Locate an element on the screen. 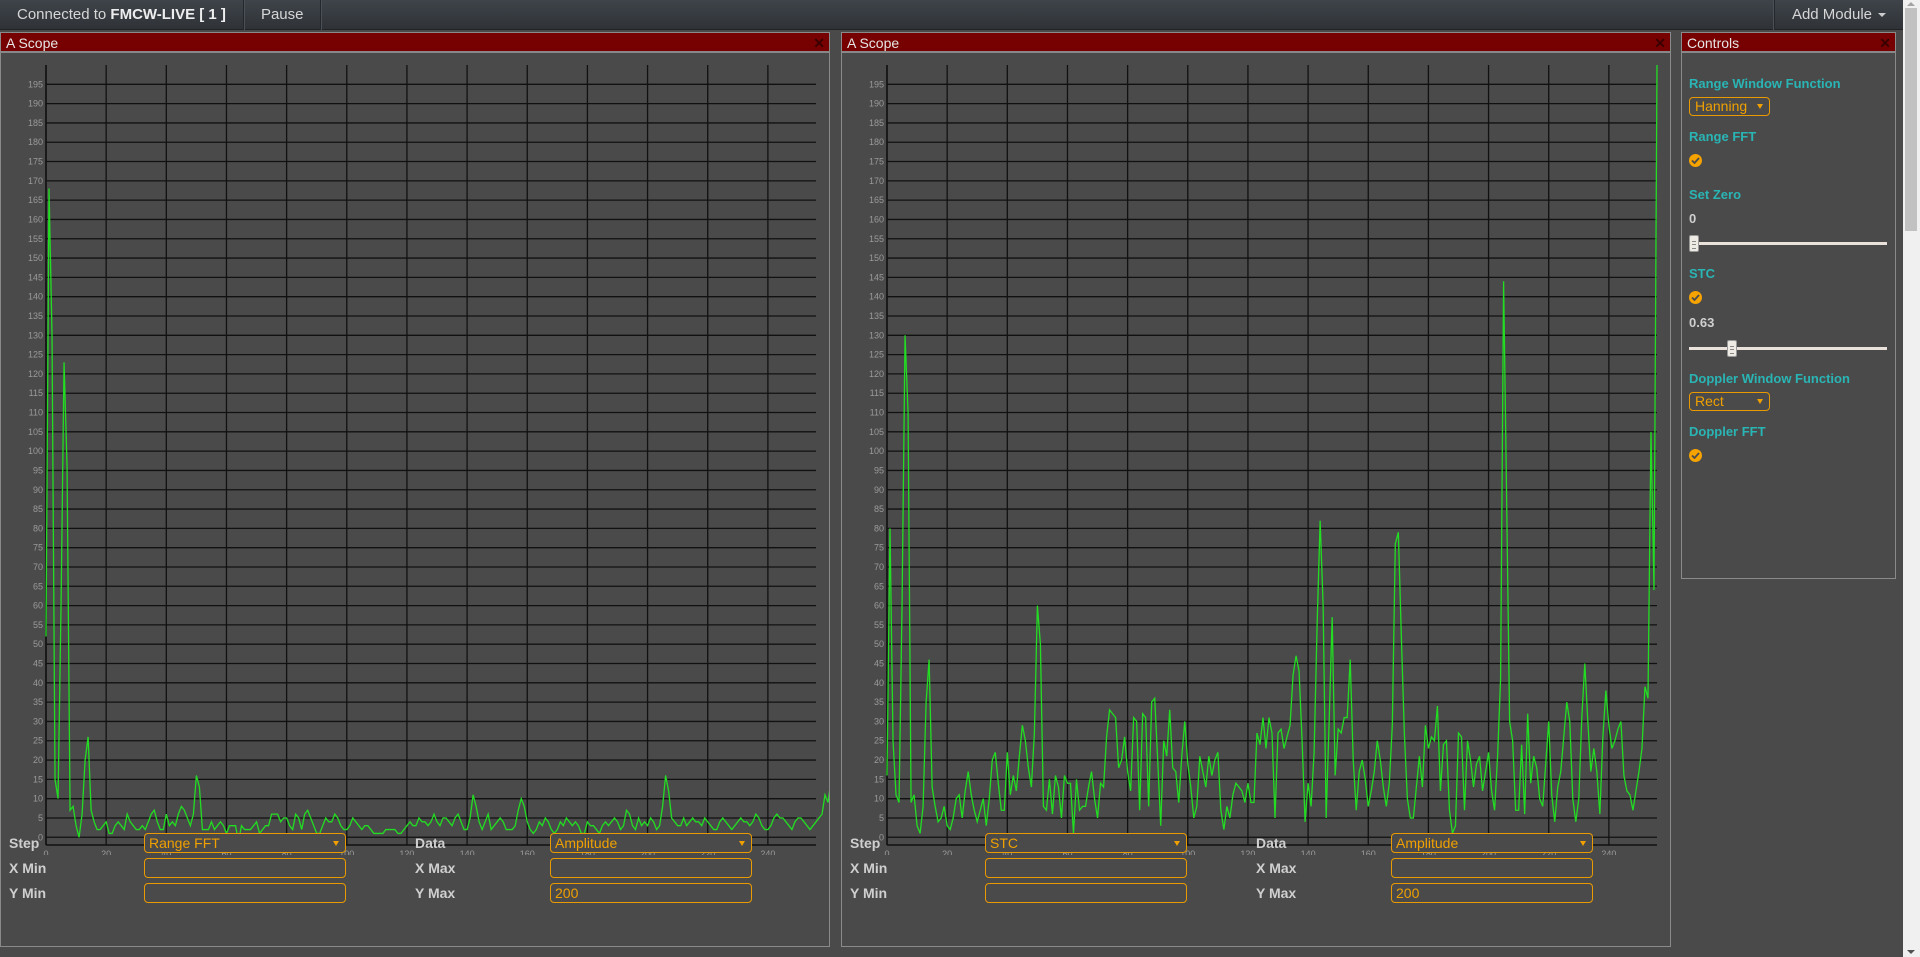 The width and height of the screenshot is (1920, 957). doppler-fft-checkbox is located at coordinates (1695, 455).